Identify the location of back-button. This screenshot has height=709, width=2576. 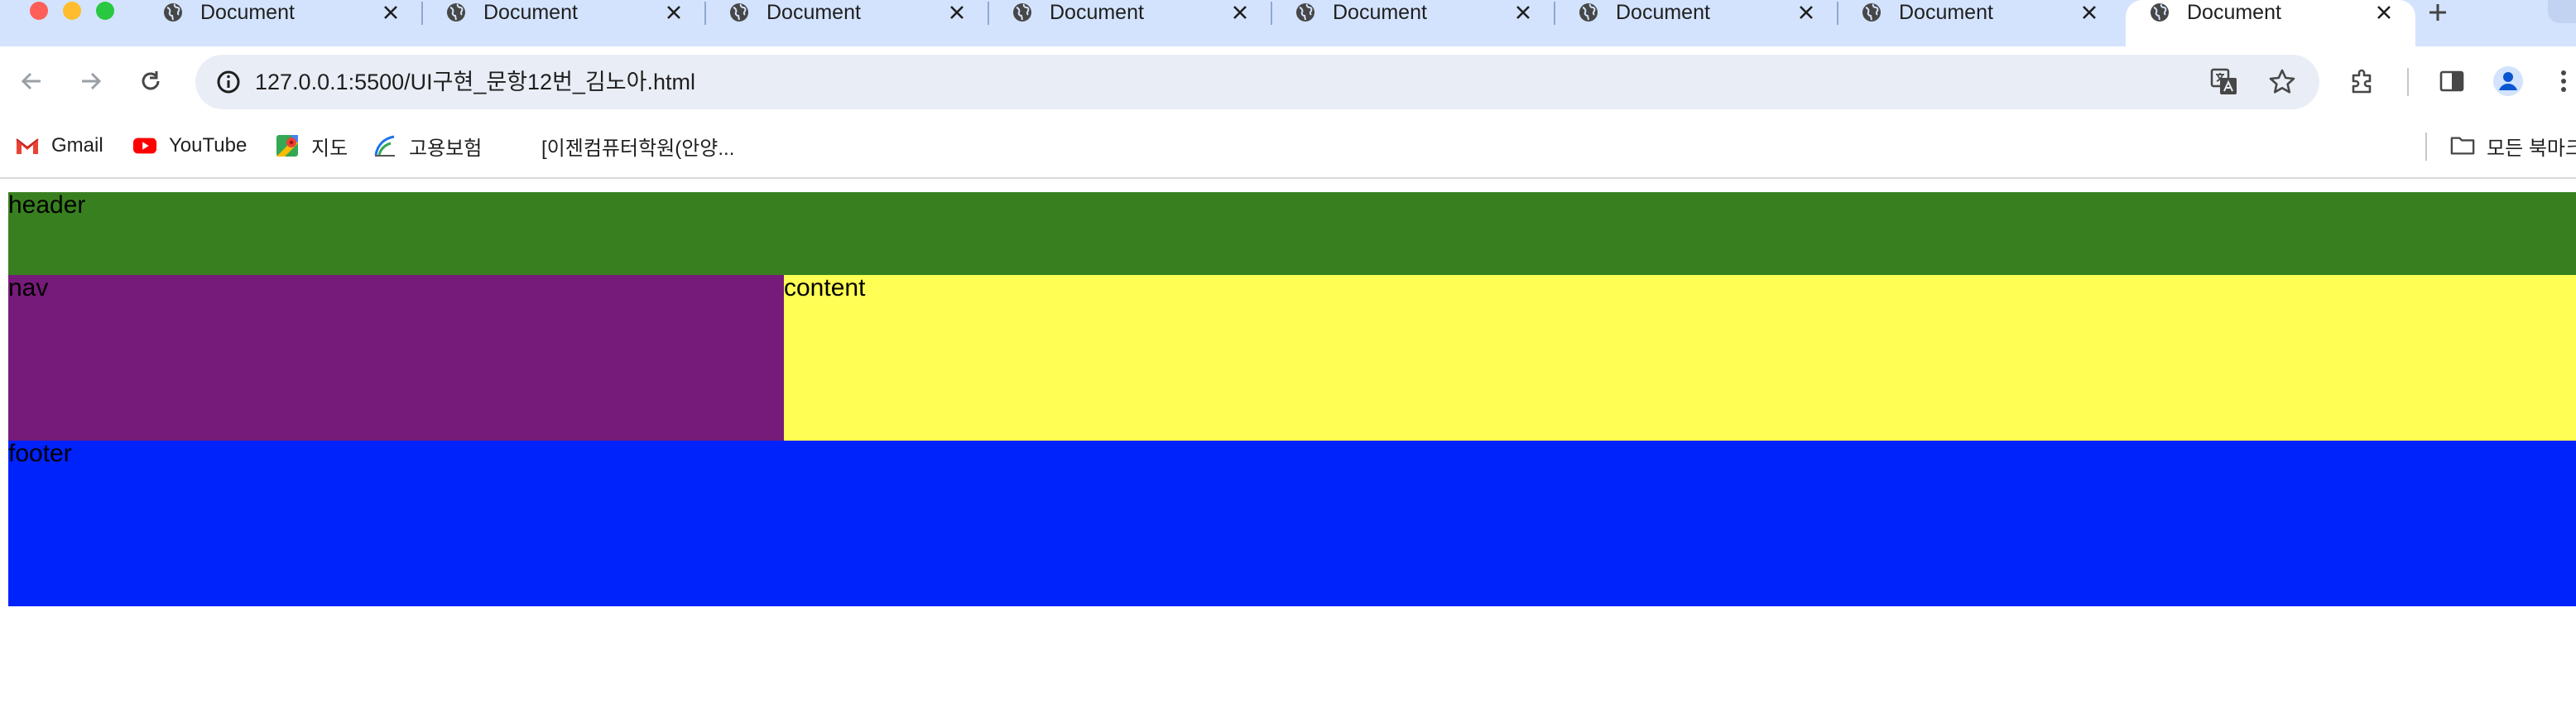
(31, 81).